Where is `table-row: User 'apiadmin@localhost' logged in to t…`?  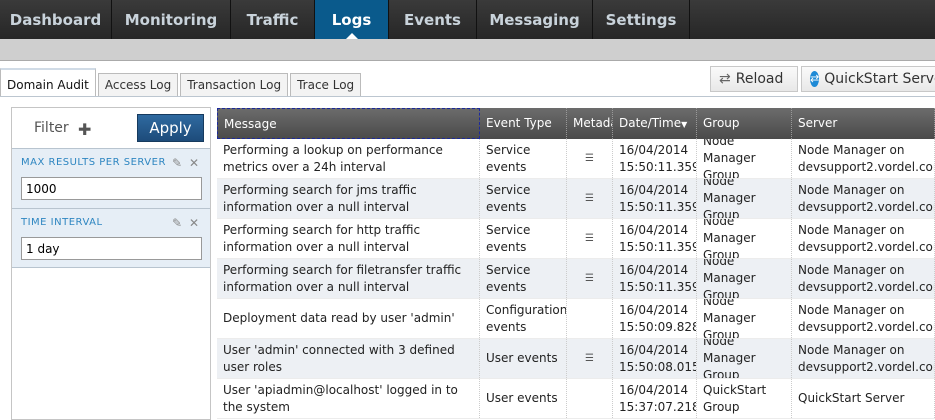
table-row: User 'apiadmin@localhost' logged in to t… is located at coordinates (576, 399).